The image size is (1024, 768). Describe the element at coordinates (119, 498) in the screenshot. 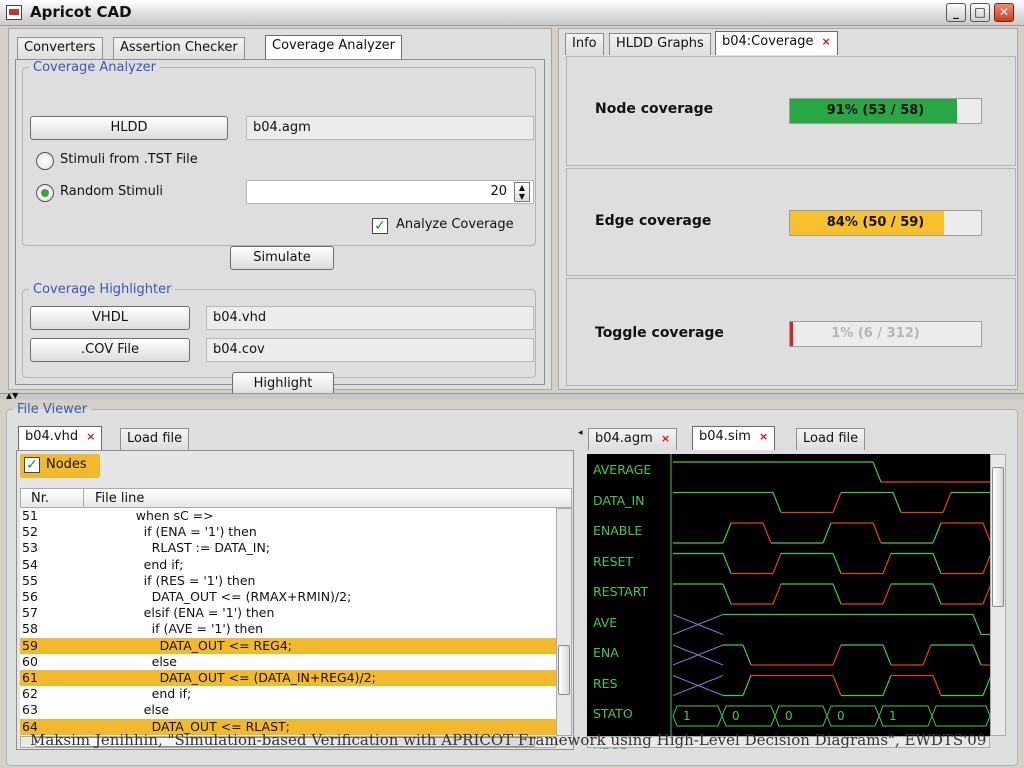

I see `column-file-line: File line` at that location.